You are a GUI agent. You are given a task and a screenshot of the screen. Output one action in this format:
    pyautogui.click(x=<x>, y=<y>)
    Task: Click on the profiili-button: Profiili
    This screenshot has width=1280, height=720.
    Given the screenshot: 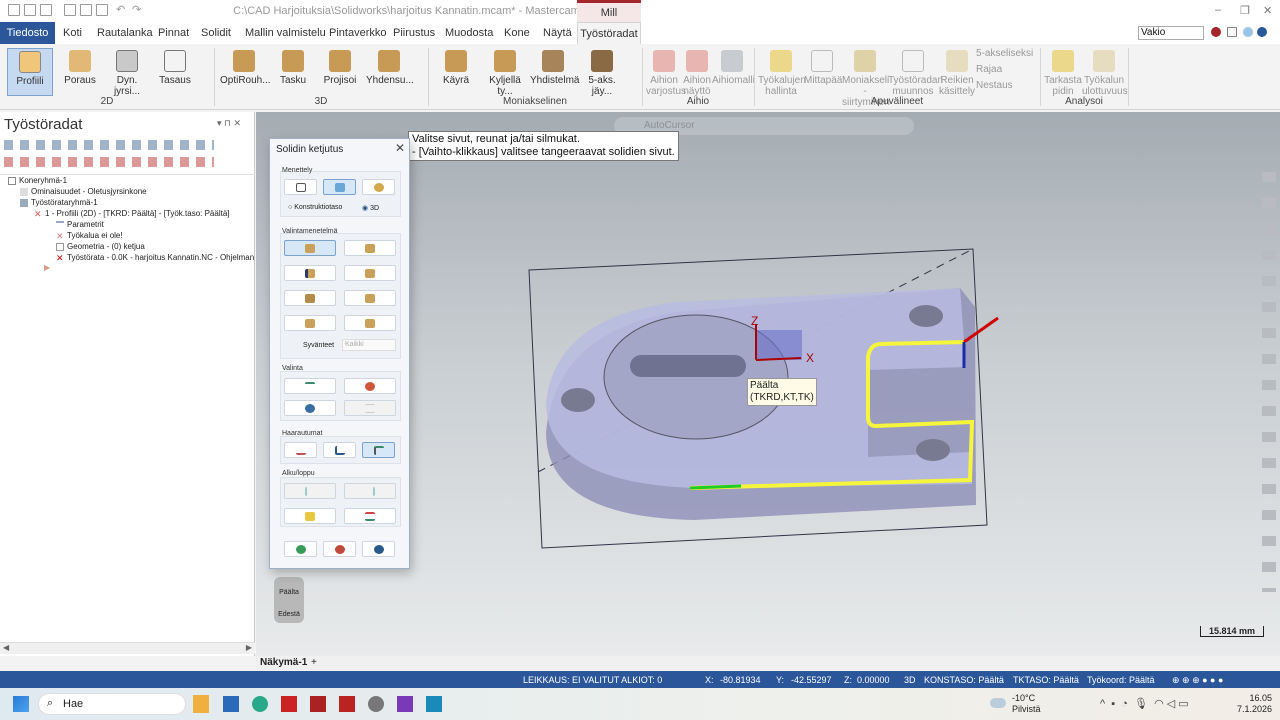 What is the action you would take?
    pyautogui.click(x=30, y=72)
    